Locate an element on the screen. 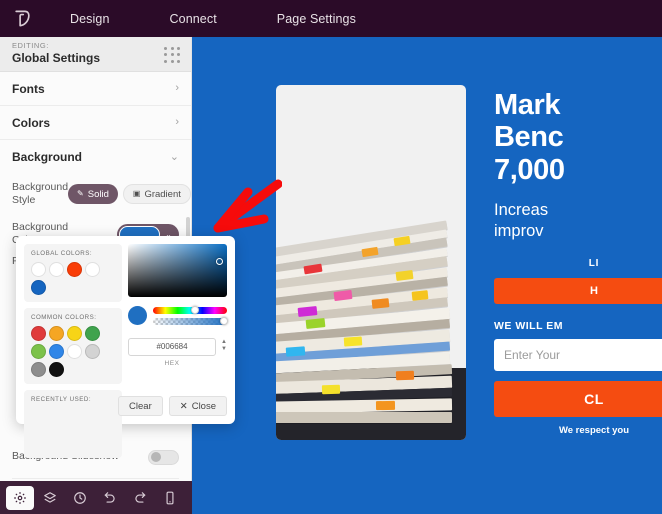 The height and width of the screenshot is (514, 662). sidebar-item-colors-label: Colors is located at coordinates (31, 122).